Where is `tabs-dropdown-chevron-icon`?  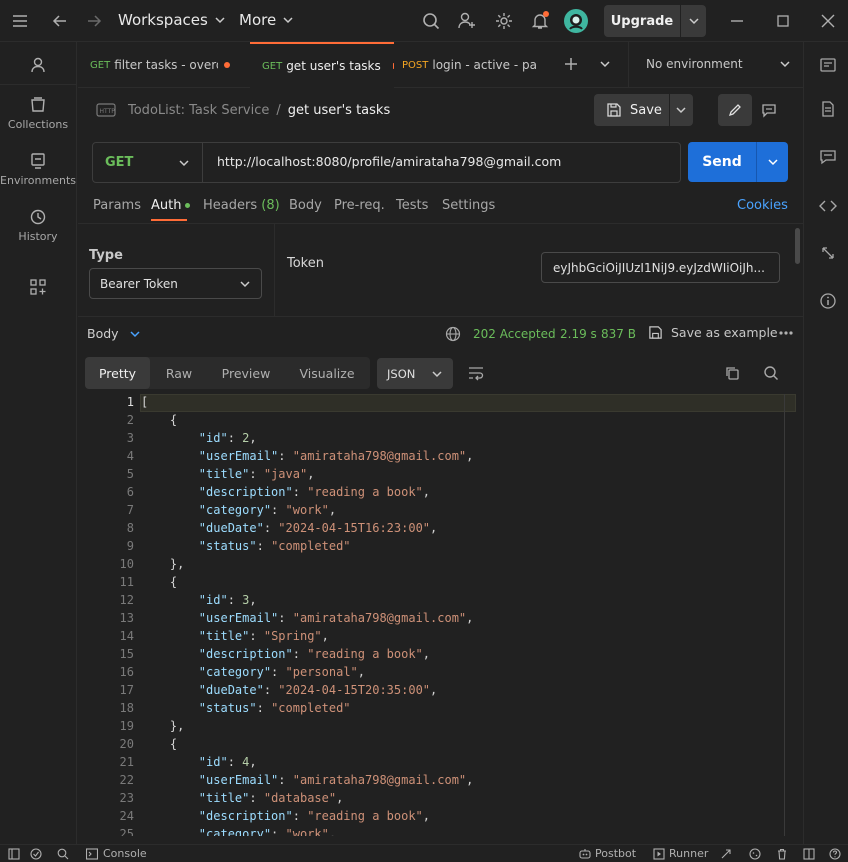 tabs-dropdown-chevron-icon is located at coordinates (605, 64).